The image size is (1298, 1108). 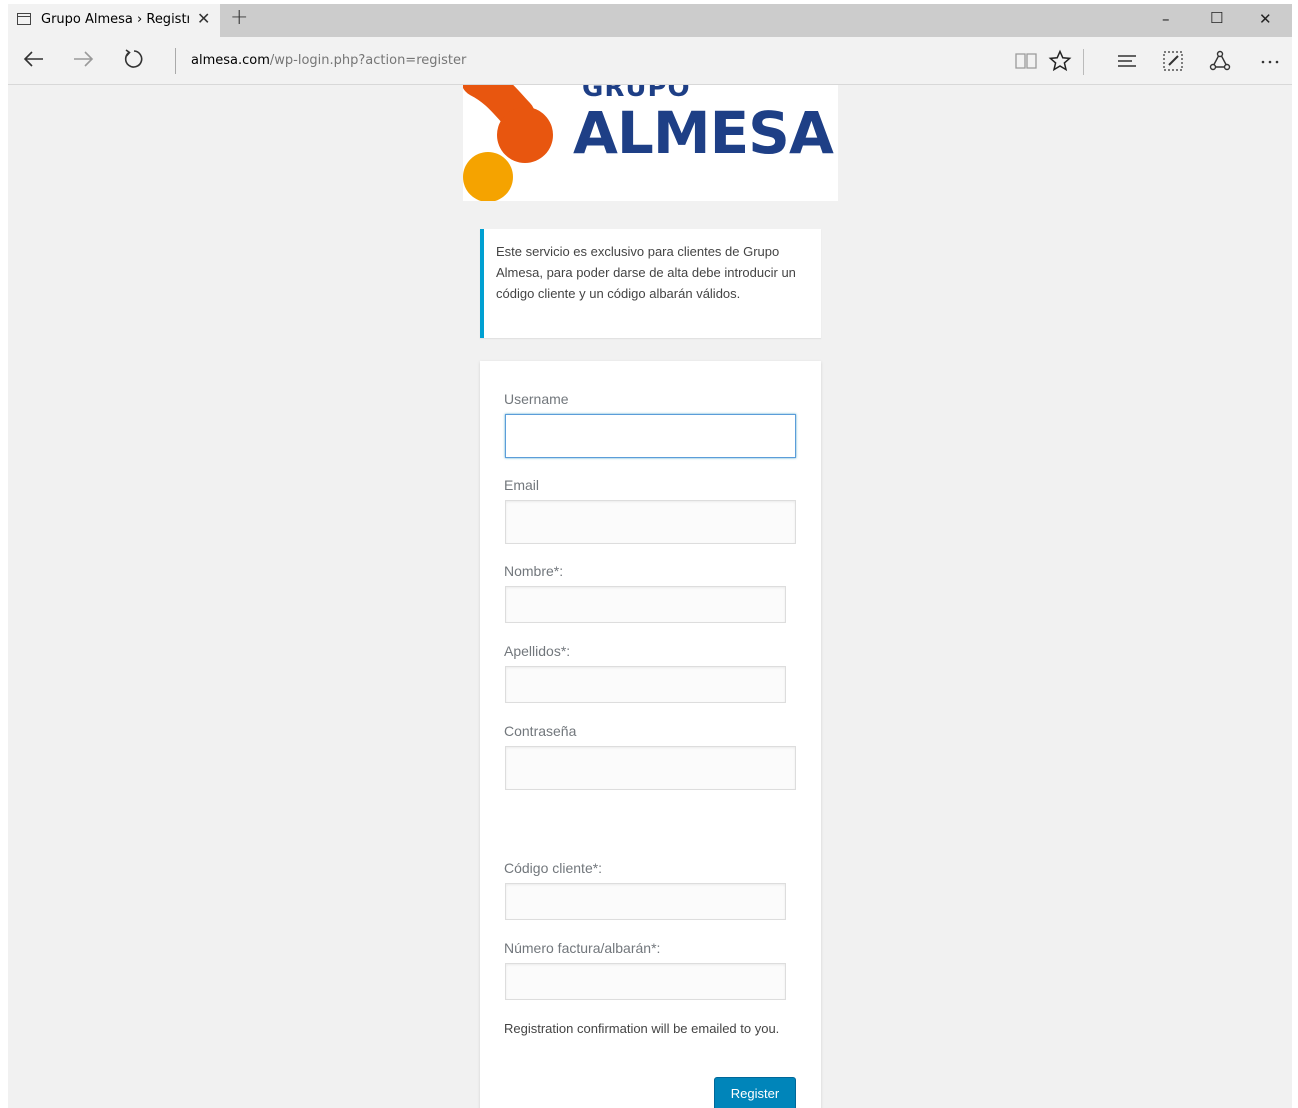 I want to click on more-icon, so click(x=1270, y=63).